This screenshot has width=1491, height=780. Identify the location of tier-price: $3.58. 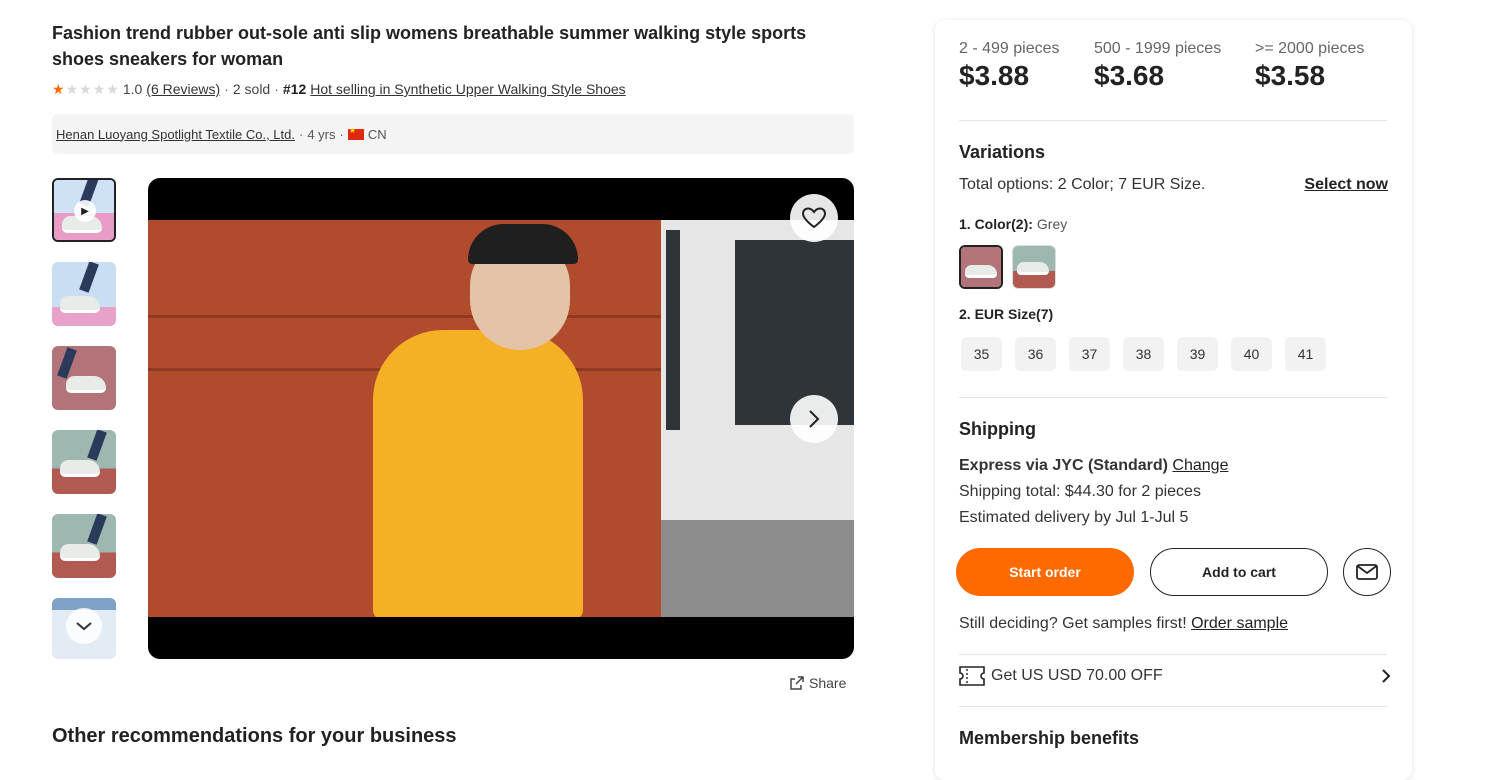
(1290, 75).